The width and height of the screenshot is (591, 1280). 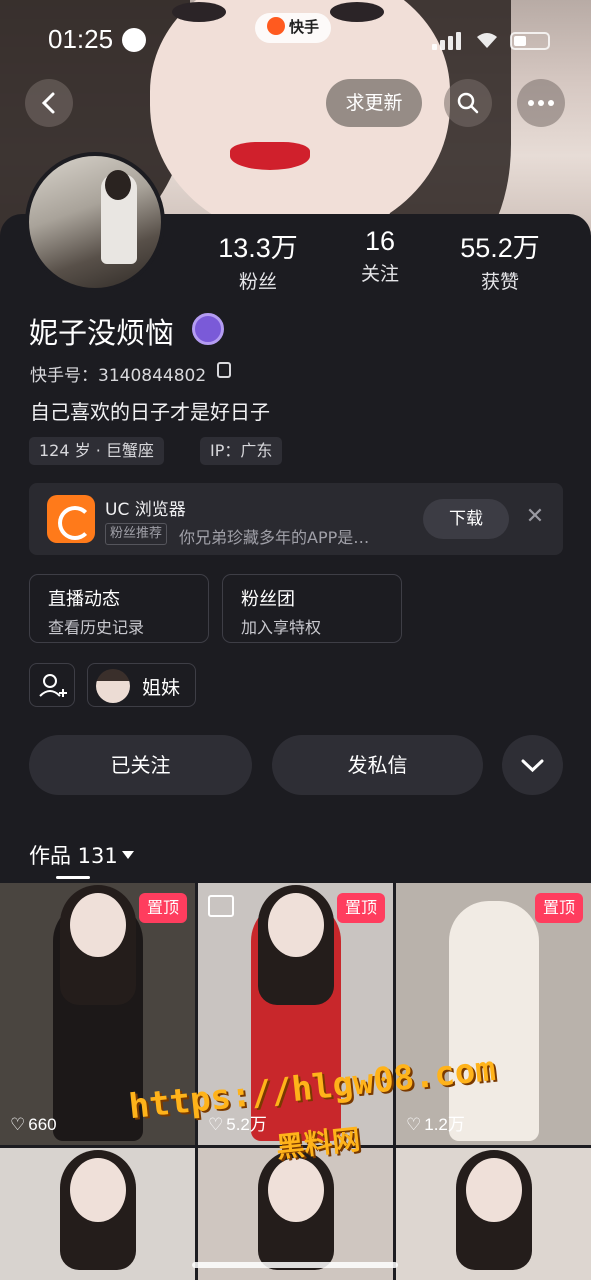 I want to click on expand-button, so click(x=532, y=765).